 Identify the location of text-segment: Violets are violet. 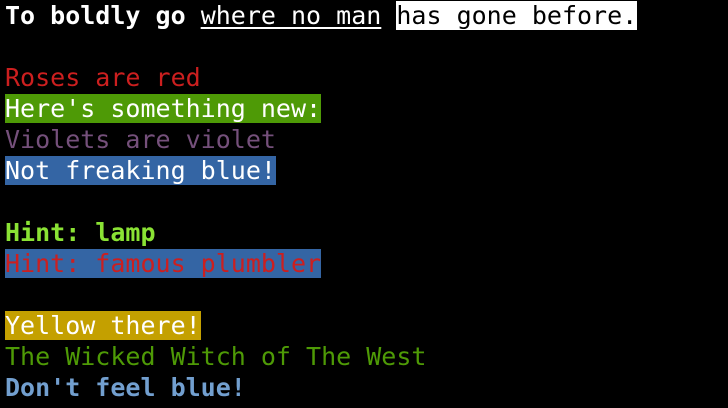
(140, 139).